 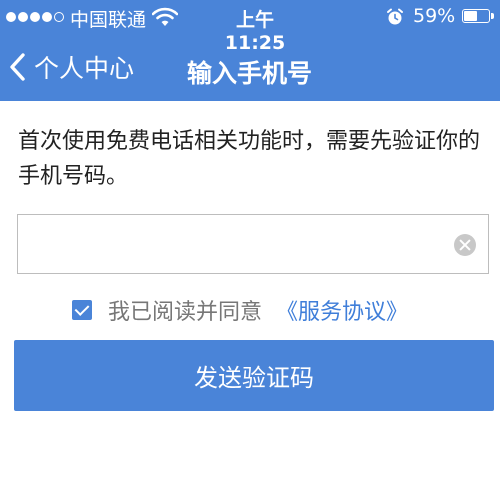 What do you see at coordinates (240, 245) in the screenshot?
I see `phone-number-input` at bounding box center [240, 245].